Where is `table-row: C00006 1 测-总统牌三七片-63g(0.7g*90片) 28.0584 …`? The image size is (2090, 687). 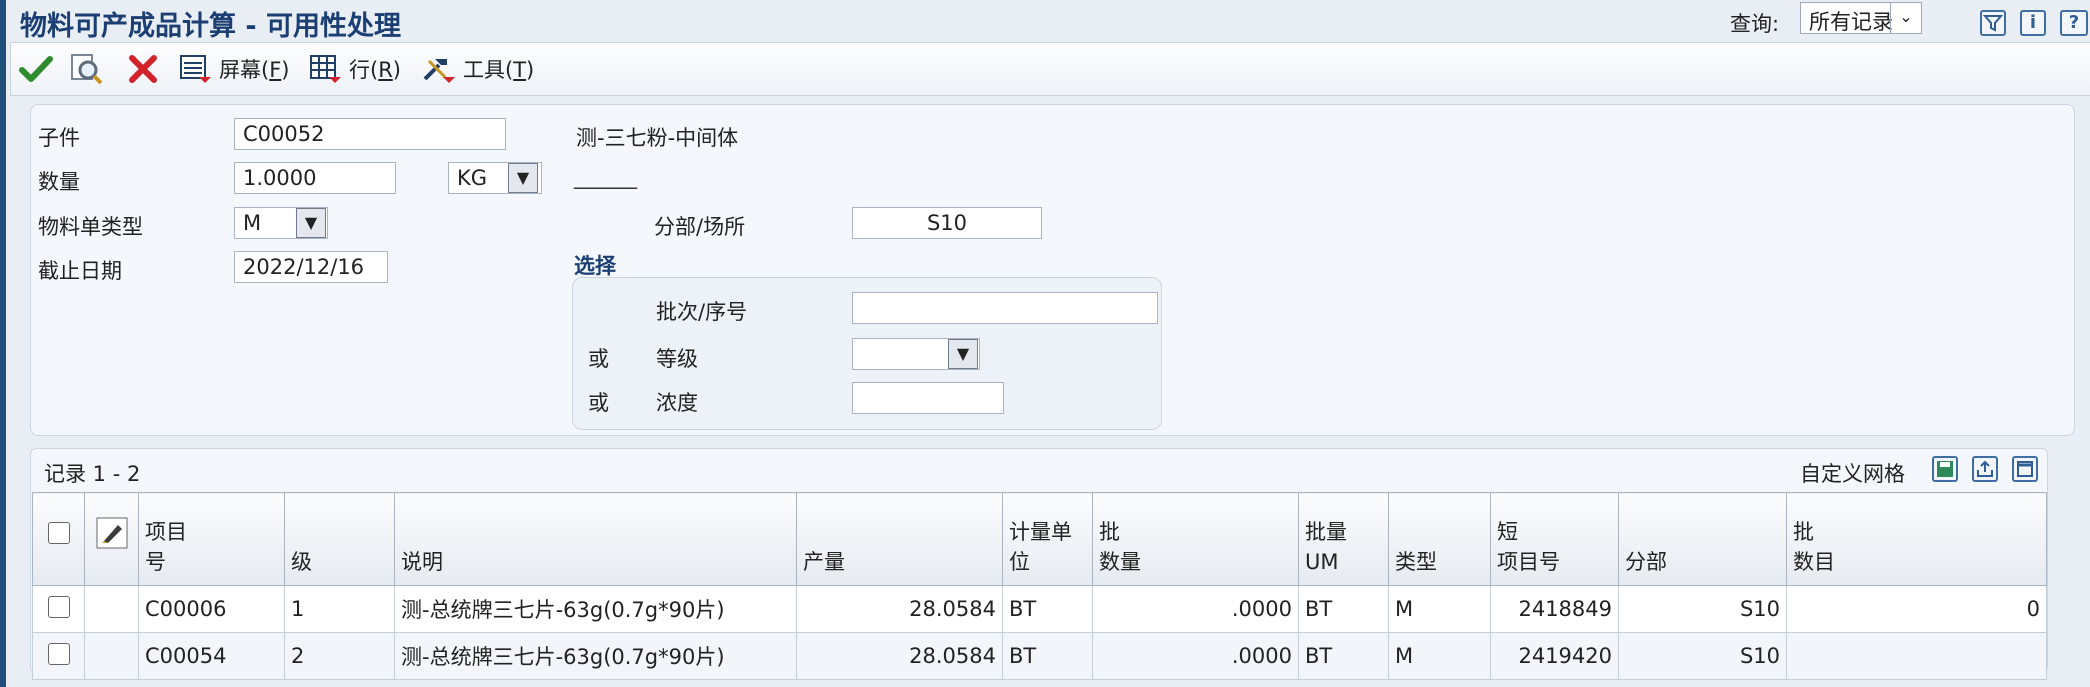 table-row: C00006 1 测-总统牌三七片-63g(0.7g*90片) 28.0584 … is located at coordinates (1039, 609).